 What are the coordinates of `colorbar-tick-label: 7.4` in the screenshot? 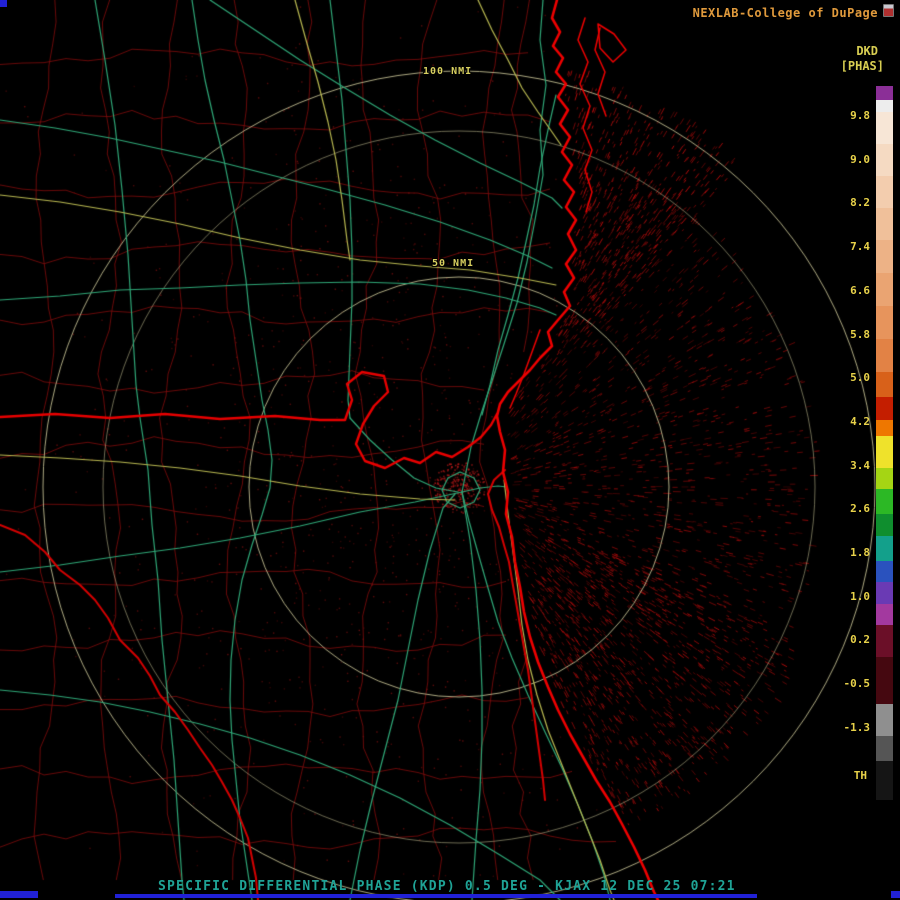 It's located at (860, 246).